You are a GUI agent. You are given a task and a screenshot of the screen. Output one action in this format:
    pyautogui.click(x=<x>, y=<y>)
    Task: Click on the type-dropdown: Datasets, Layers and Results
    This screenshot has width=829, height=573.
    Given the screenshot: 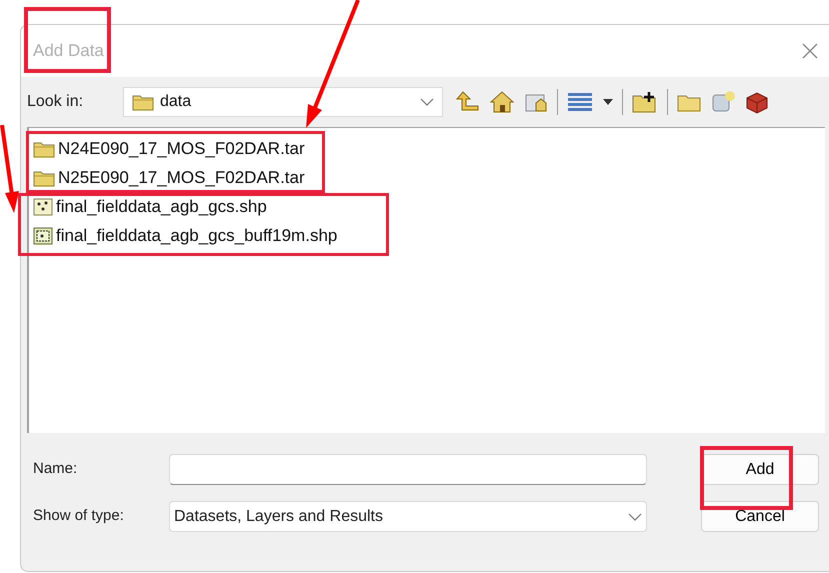 What is the action you would take?
    pyautogui.click(x=408, y=516)
    